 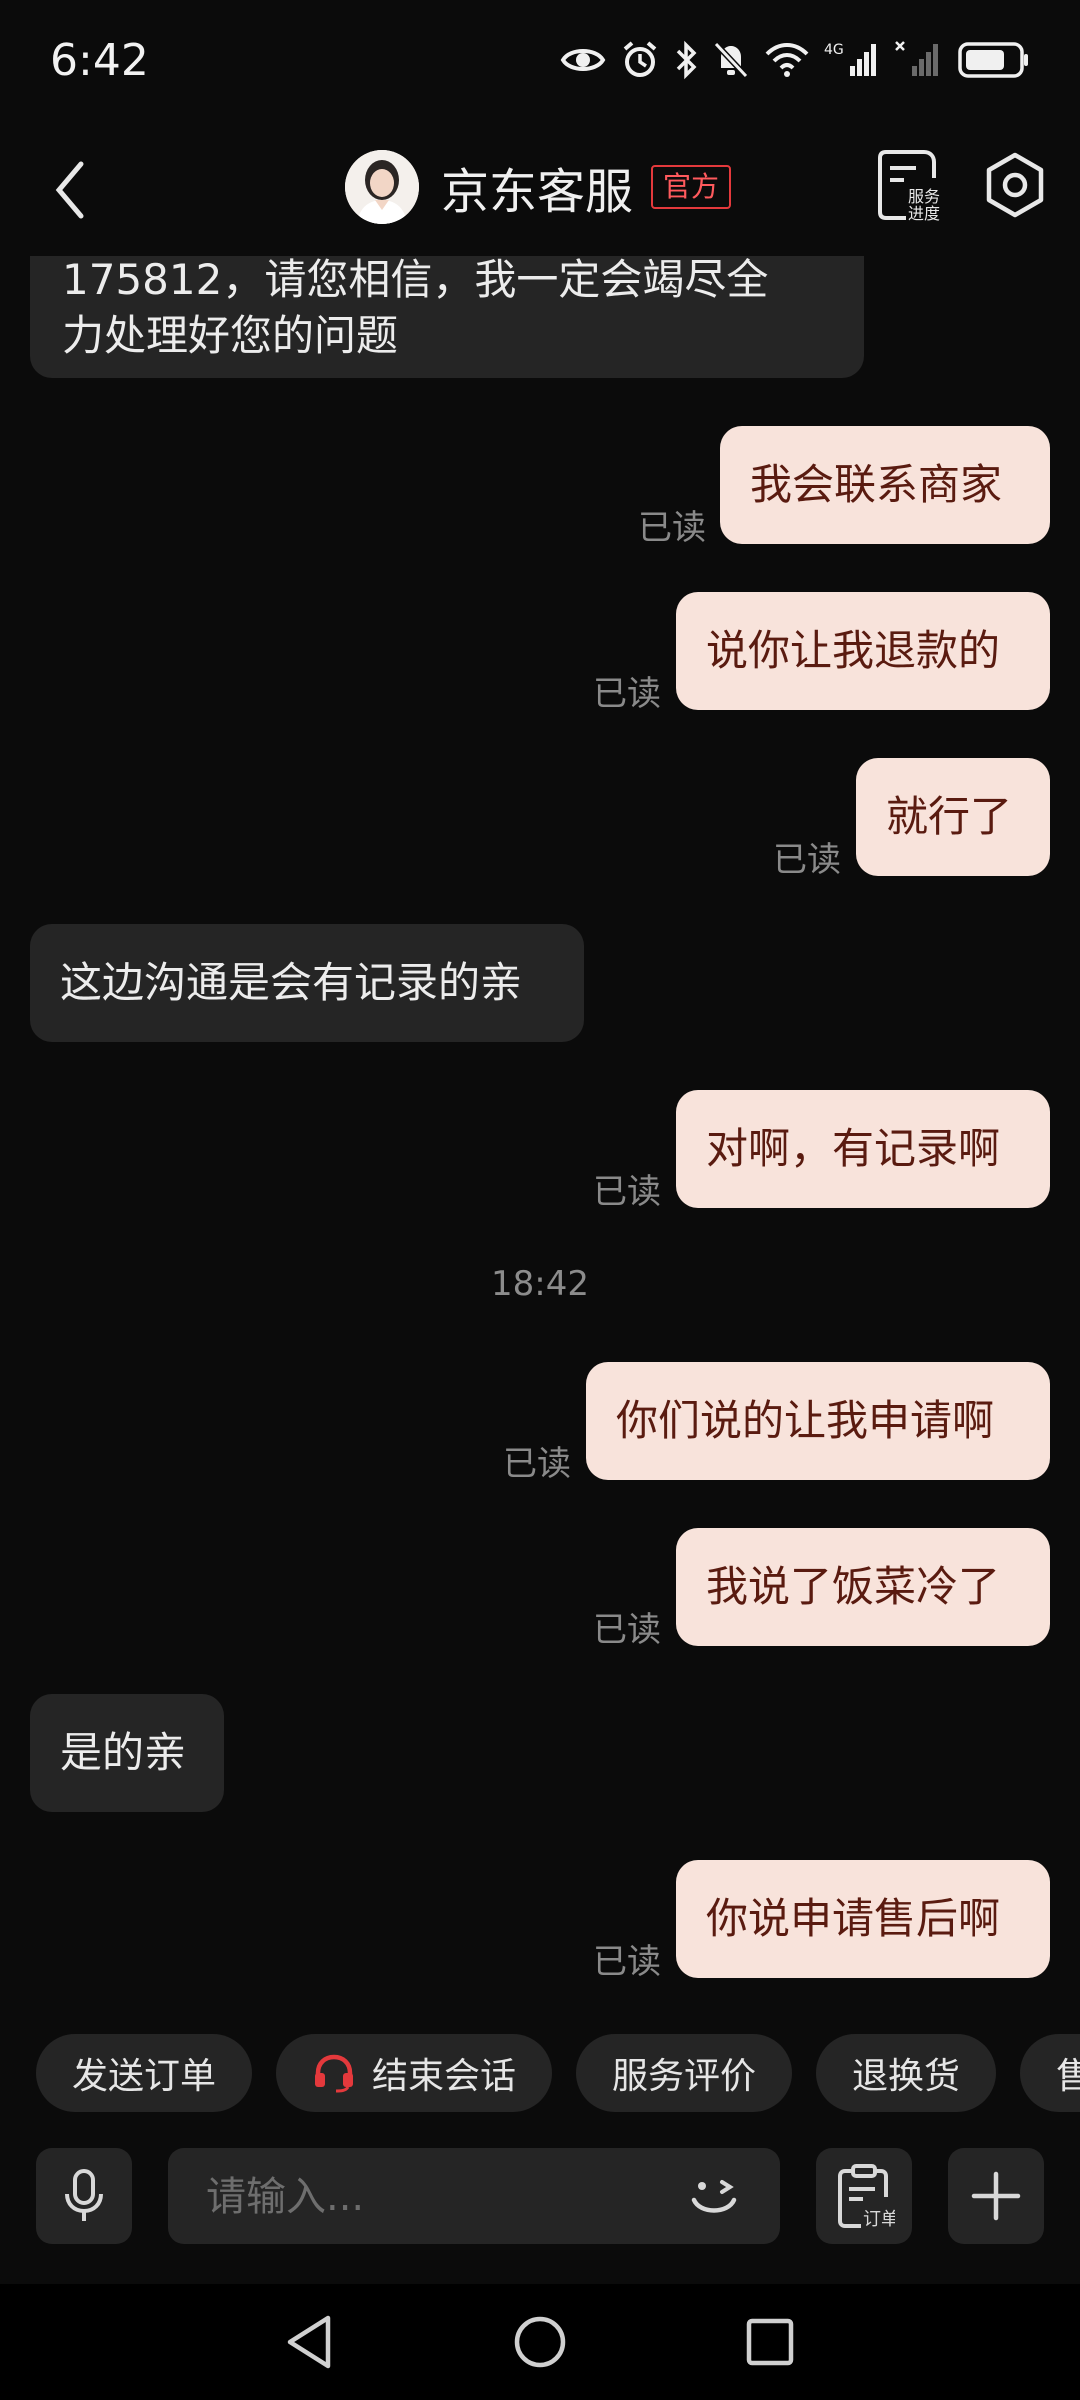 I want to click on microphone-icon, so click(x=84, y=2195).